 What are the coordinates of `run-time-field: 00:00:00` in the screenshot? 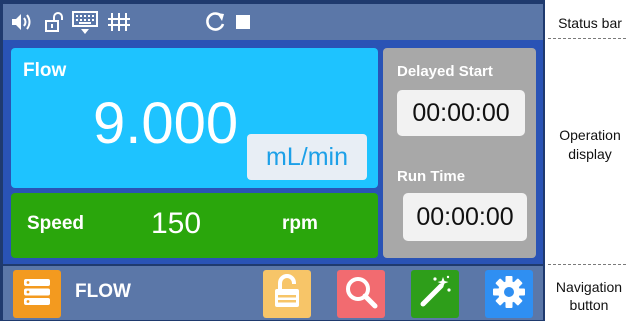 It's located at (465, 217).